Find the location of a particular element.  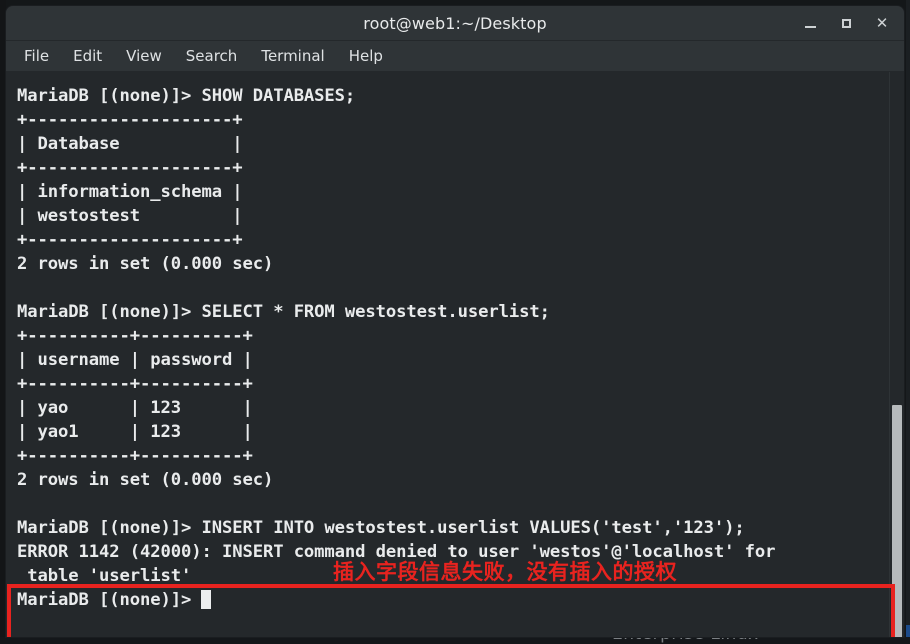

menu-item-view: View is located at coordinates (144, 56).